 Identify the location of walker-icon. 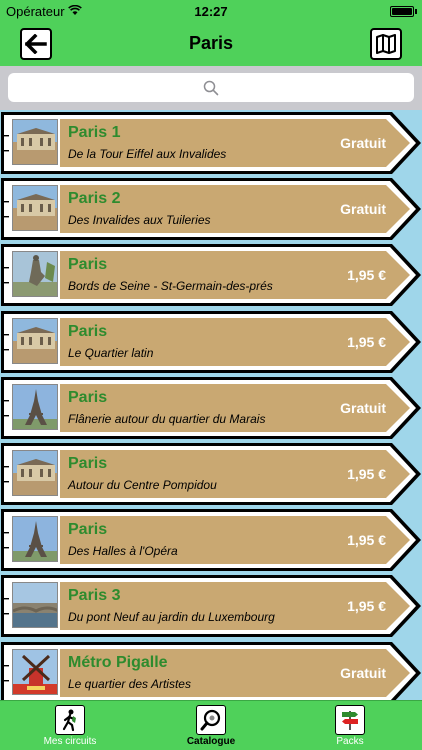
(70, 720).